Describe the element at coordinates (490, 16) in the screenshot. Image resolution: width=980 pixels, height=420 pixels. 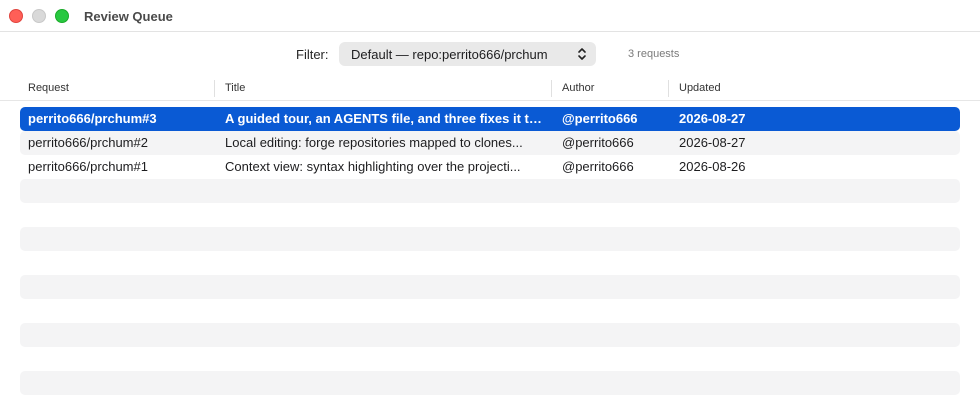
I see `title-bar: Review Queue` at that location.